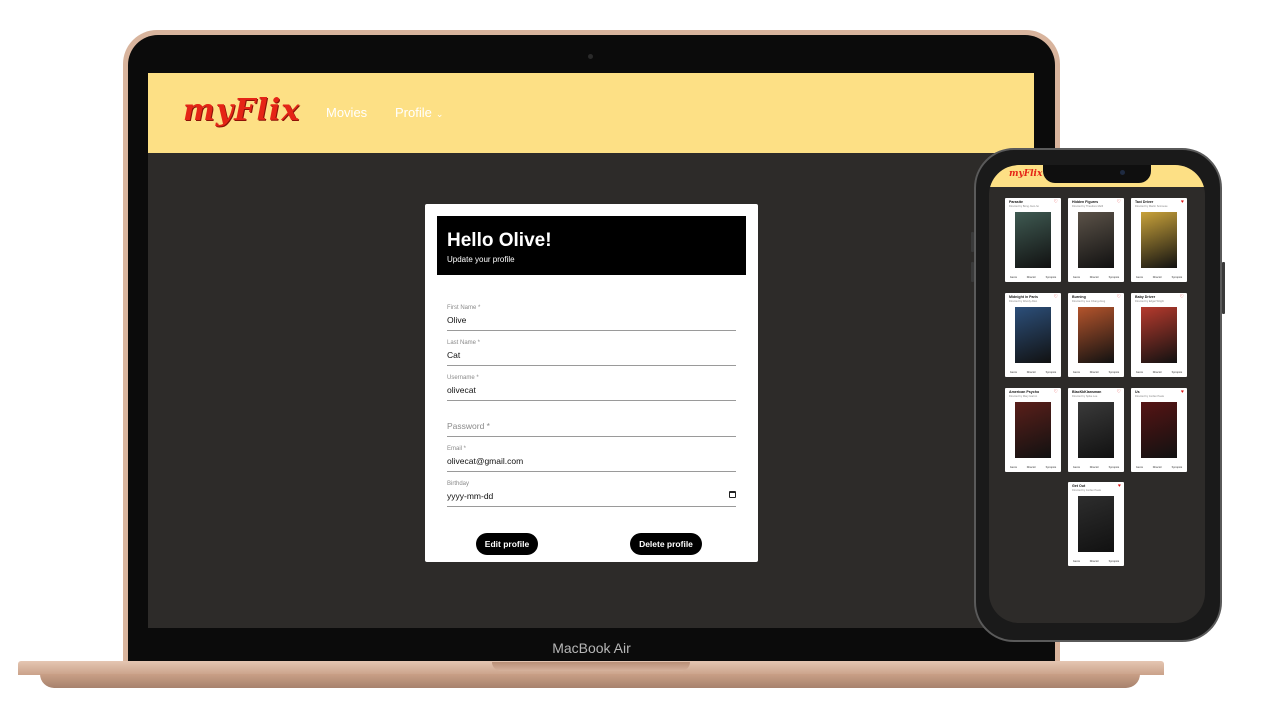  Describe the element at coordinates (1145, 297) in the screenshot. I see `movie-title: Baby Driver` at that location.